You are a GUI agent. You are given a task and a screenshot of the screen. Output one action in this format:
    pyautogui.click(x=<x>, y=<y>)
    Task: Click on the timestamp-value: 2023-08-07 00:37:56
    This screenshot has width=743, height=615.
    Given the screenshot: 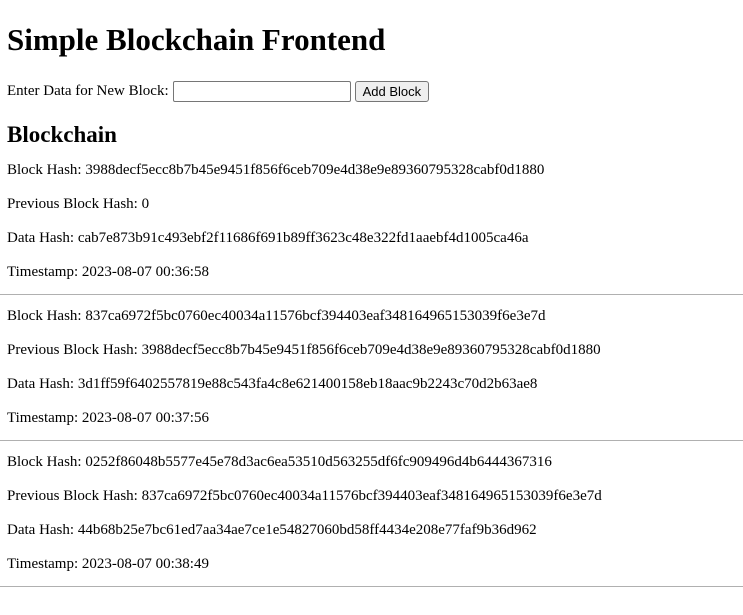 What is the action you would take?
    pyautogui.click(x=145, y=418)
    